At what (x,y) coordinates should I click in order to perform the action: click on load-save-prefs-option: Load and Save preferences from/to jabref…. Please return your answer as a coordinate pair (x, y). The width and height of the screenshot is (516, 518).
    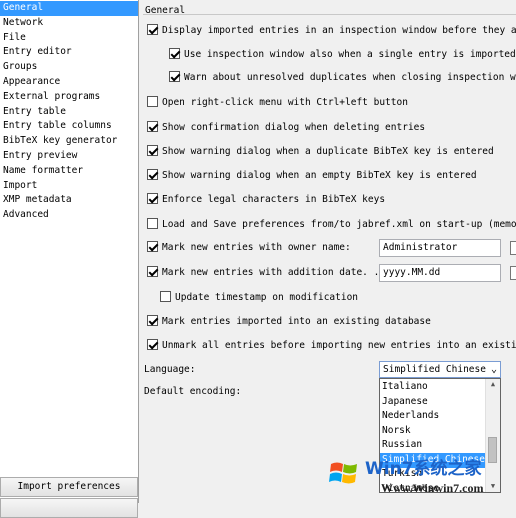
    Looking at the image, I should click on (331, 225).